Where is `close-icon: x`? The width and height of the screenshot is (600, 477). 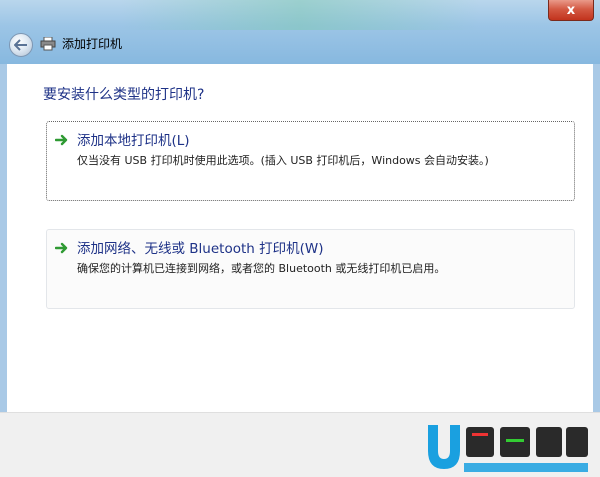
close-icon: x is located at coordinates (571, 10).